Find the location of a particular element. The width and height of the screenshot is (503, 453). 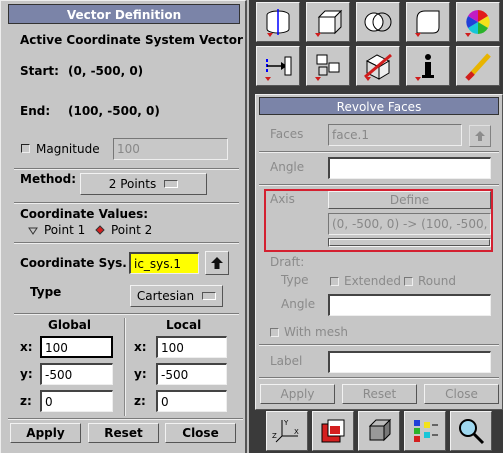

cylinder-shape-icon is located at coordinates (278, 23).